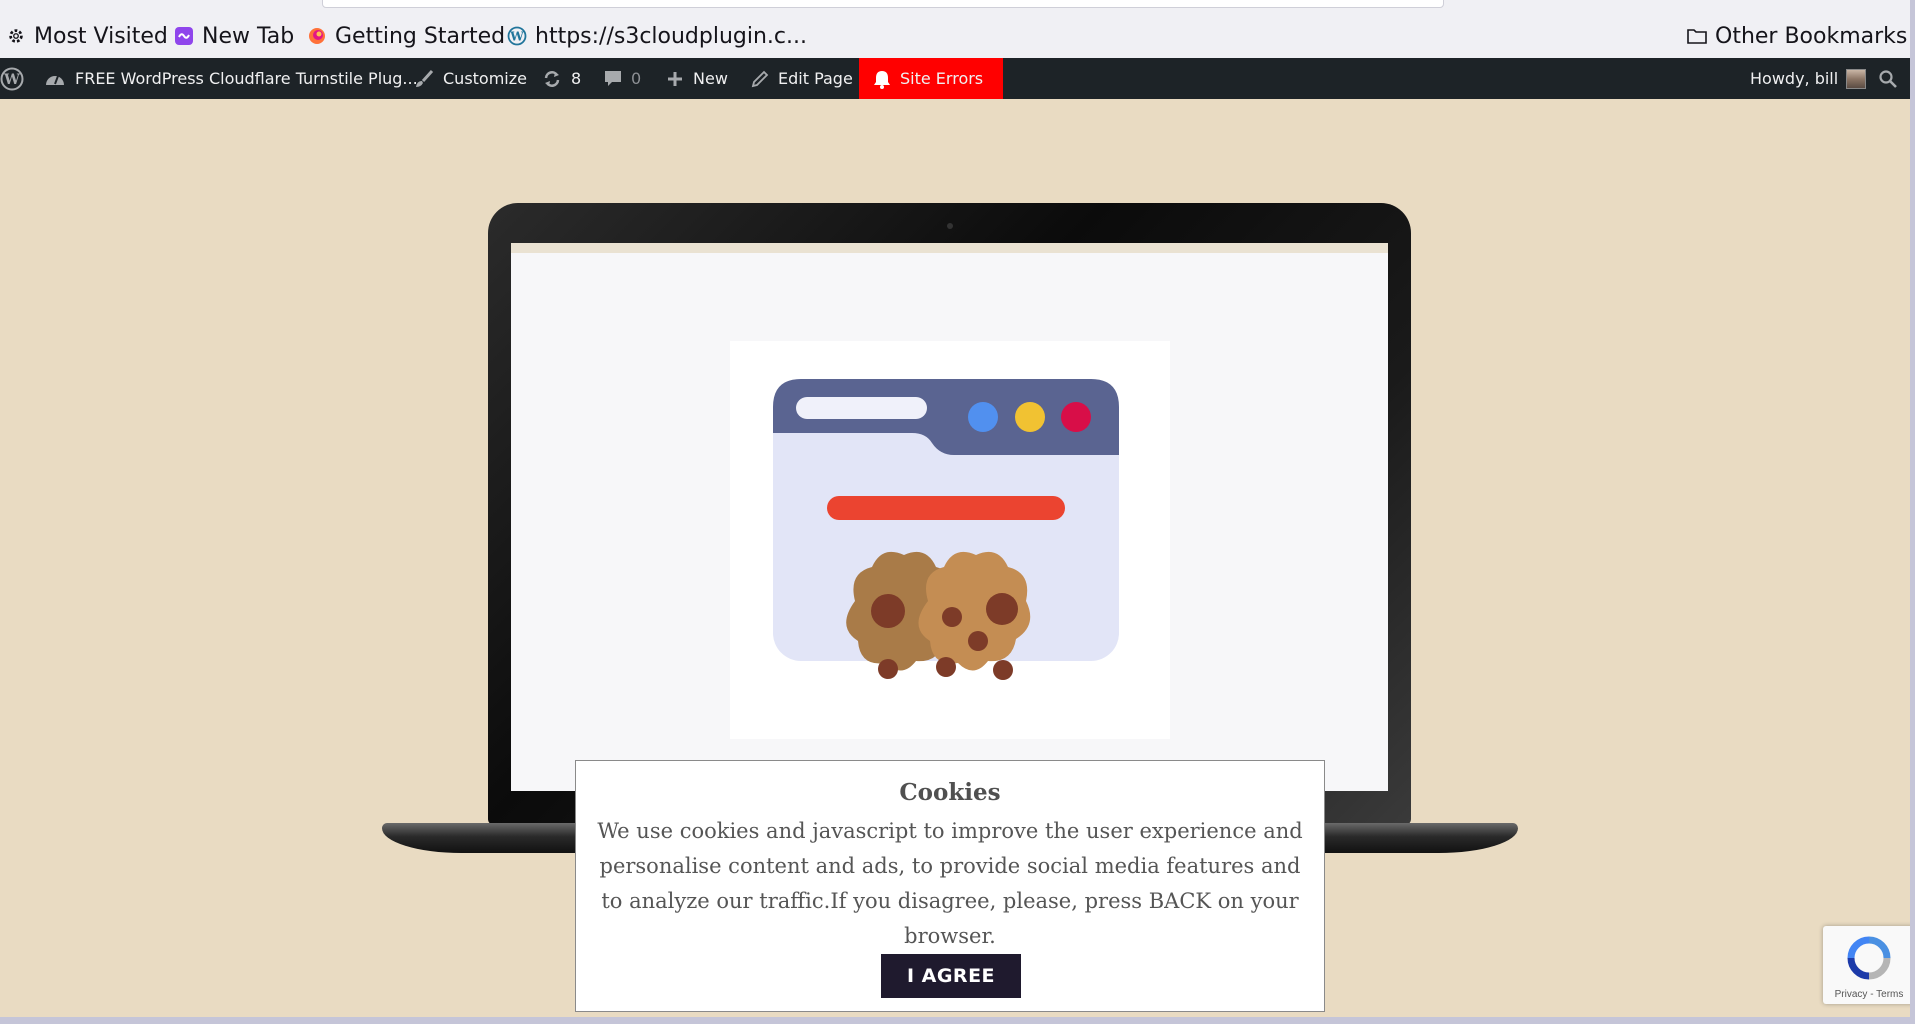  I want to click on wordpress-logo-icon: W, so click(12, 79).